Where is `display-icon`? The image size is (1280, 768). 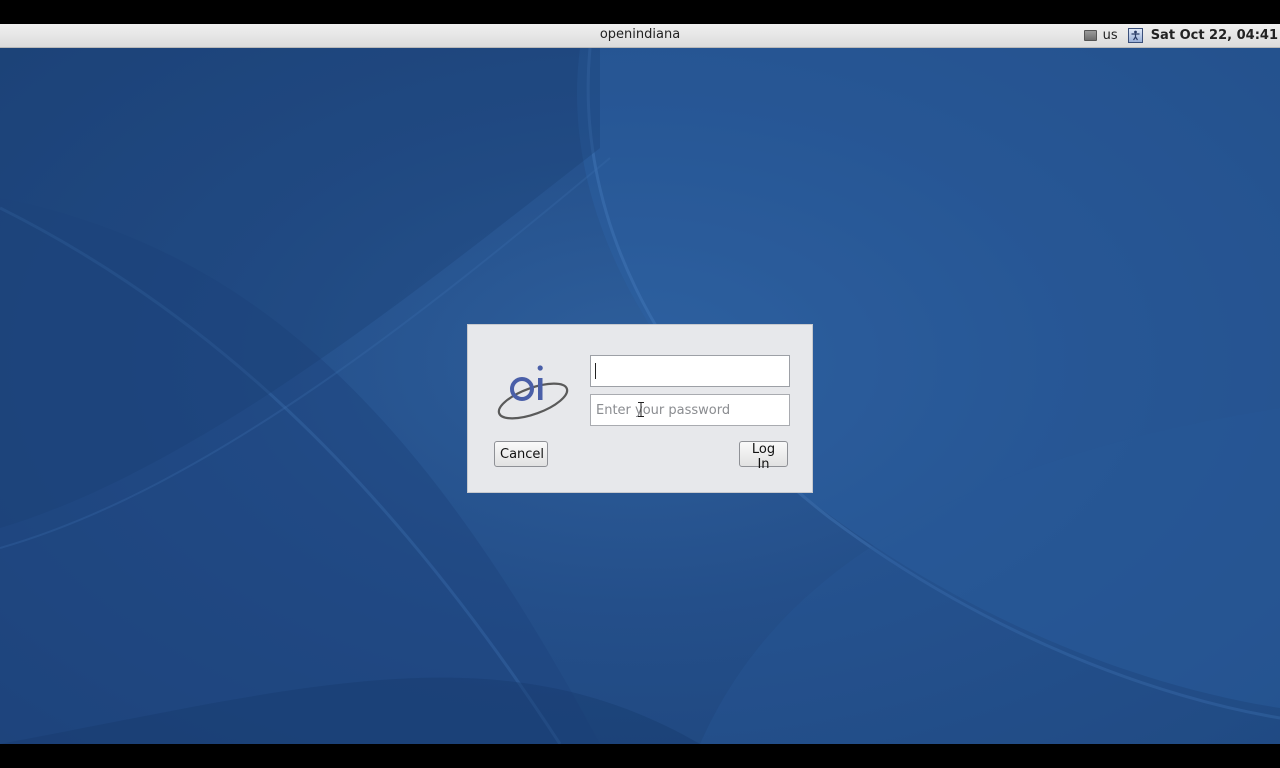
display-icon is located at coordinates (1090, 35).